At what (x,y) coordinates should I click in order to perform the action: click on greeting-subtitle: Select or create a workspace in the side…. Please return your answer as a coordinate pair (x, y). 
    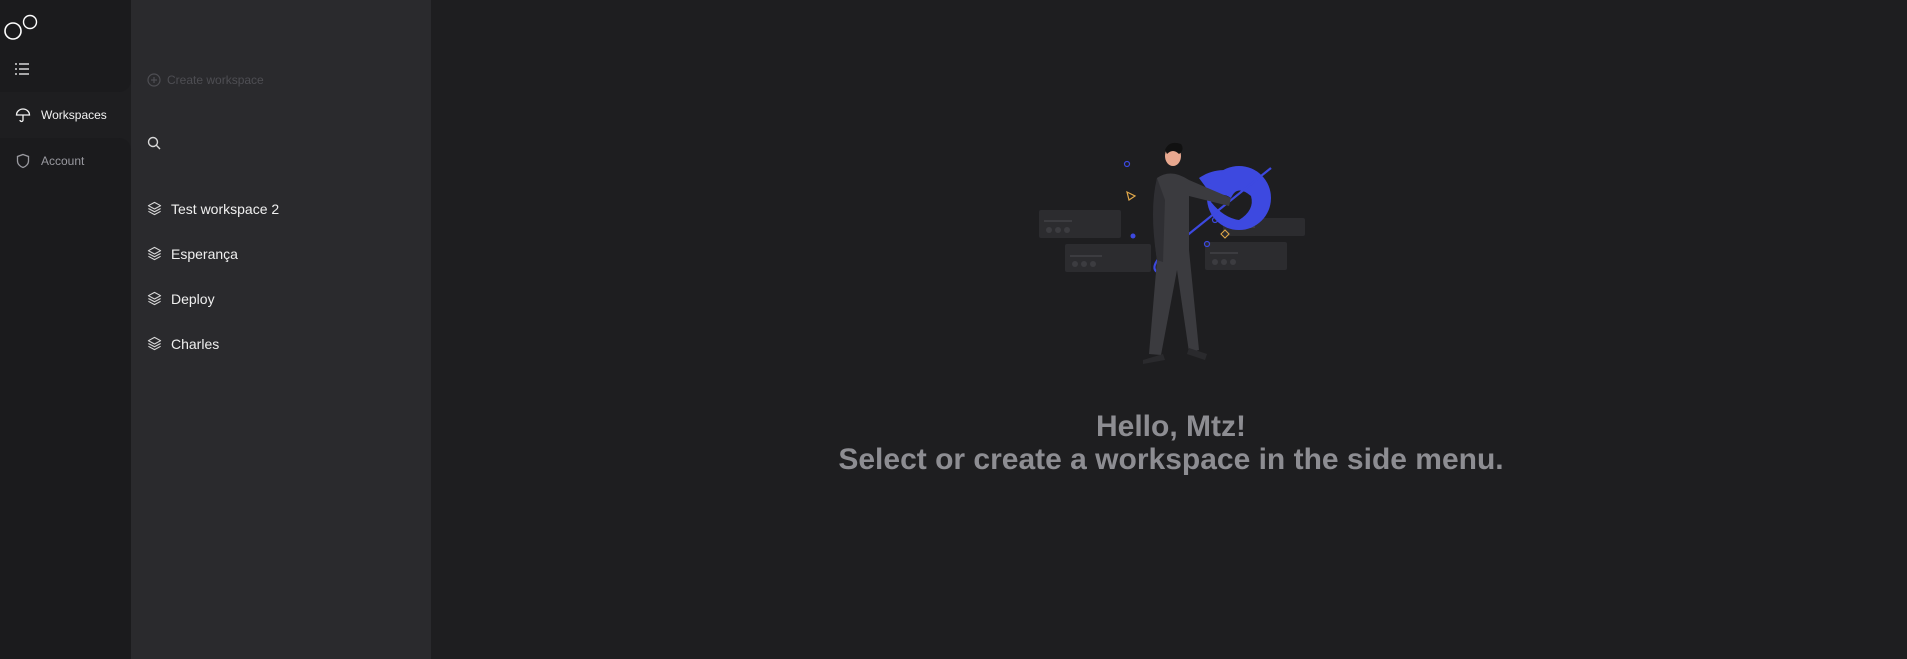
    Looking at the image, I should click on (1171, 459).